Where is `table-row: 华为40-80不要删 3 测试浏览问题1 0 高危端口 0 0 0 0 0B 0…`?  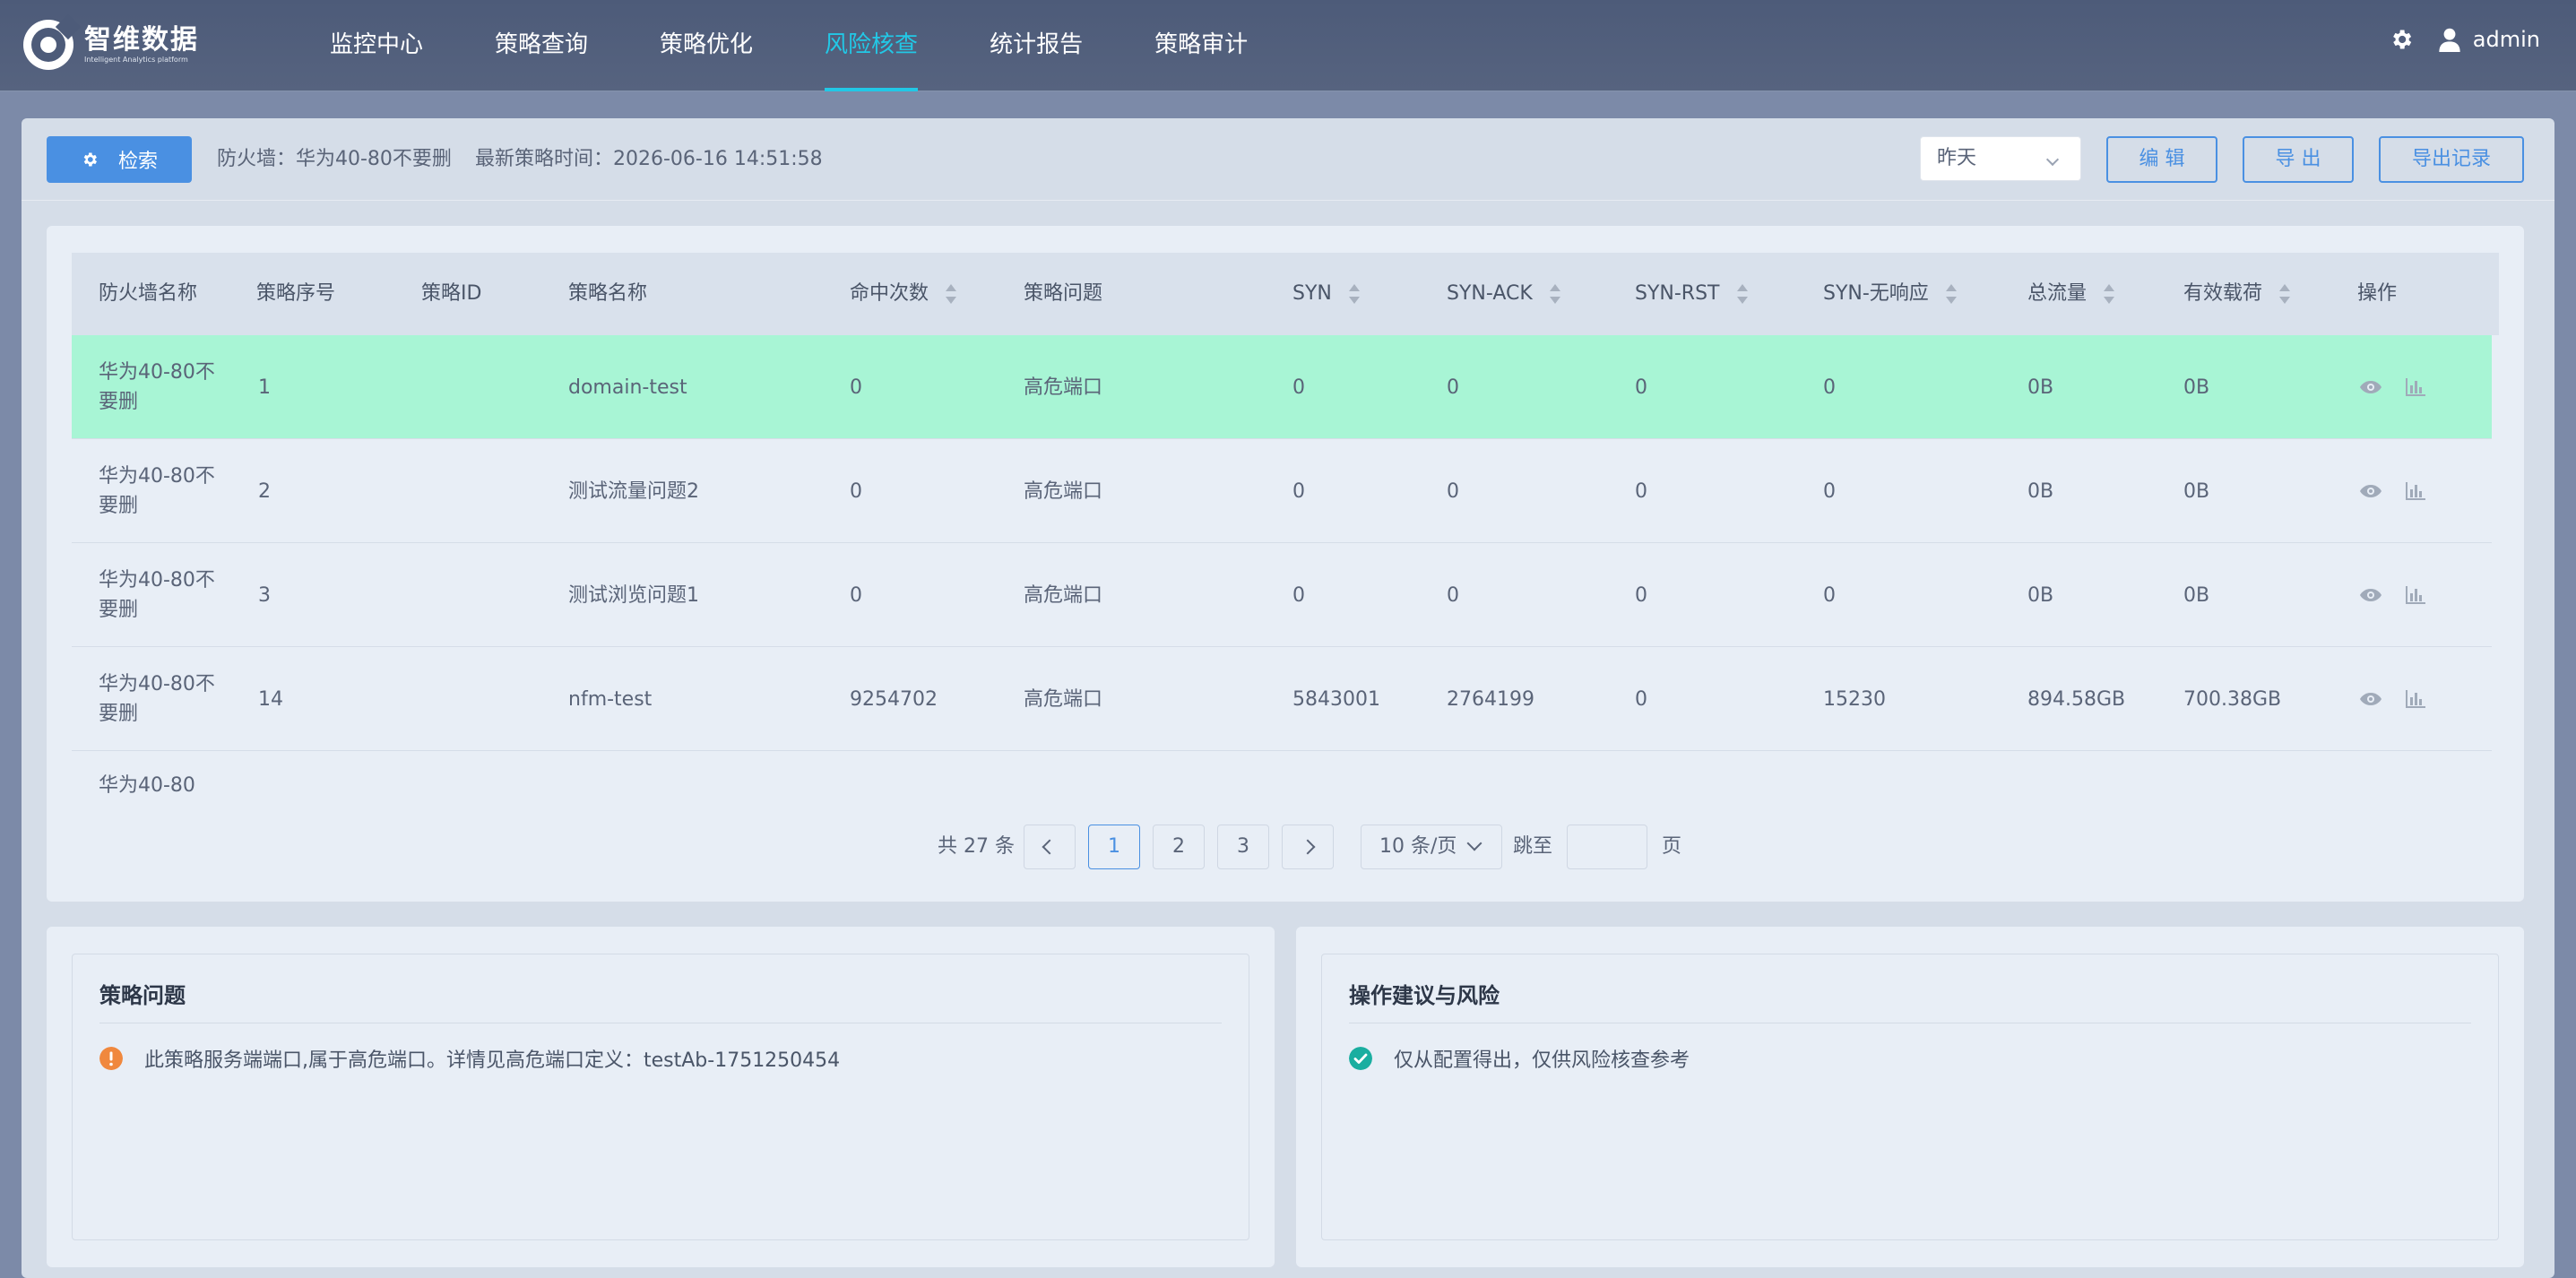 table-row: 华为40-80不要删 3 测试浏览问题1 0 高危端口 0 0 0 0 0B 0… is located at coordinates (1282, 595).